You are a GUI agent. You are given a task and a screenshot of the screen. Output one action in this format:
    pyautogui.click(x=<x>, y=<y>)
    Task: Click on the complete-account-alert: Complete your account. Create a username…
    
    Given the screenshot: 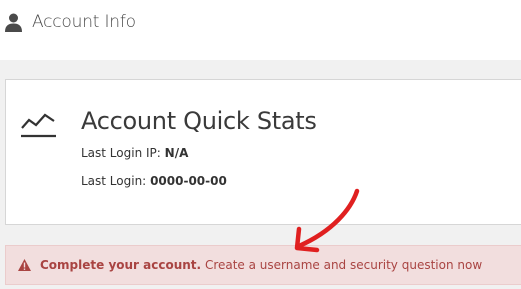 What is the action you would take?
    pyautogui.click(x=263, y=265)
    